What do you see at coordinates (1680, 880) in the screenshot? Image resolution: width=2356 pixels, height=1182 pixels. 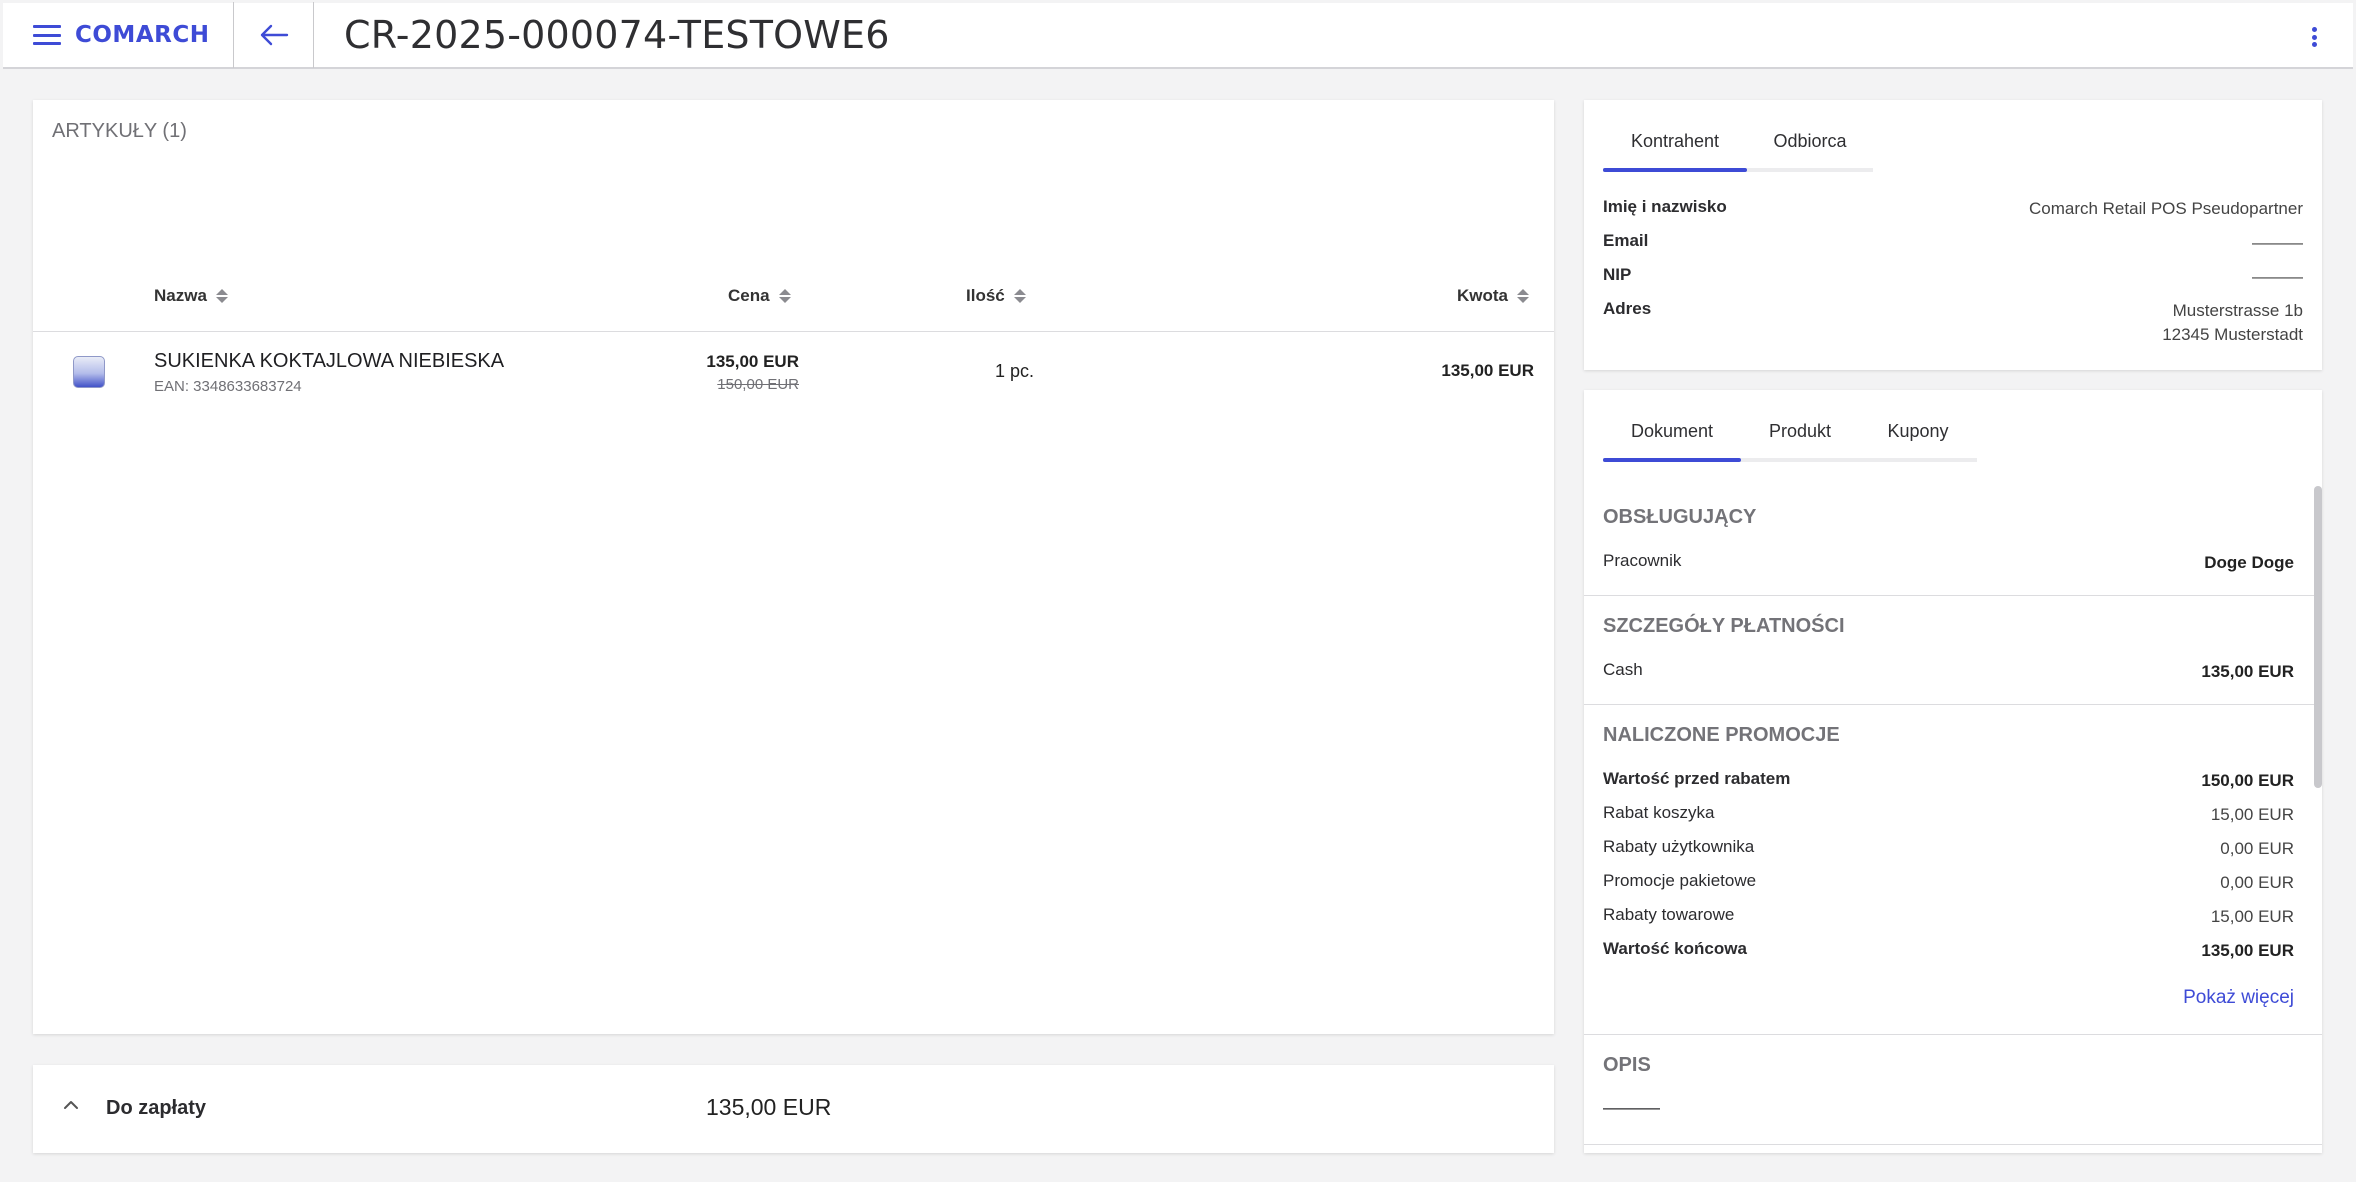 I see `field-label: Promocje pakietowe` at bounding box center [1680, 880].